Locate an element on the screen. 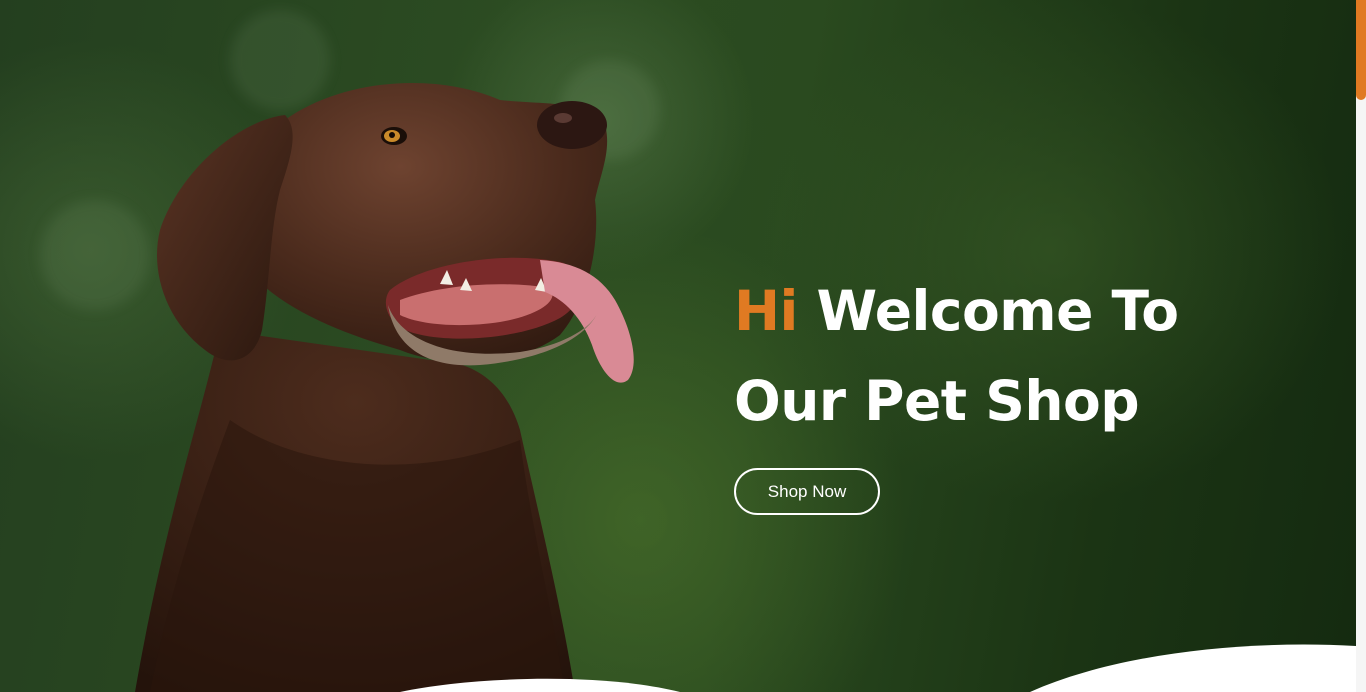  hero-content: Hi Welcome To Our Pet Shop Shop Now is located at coordinates (1014, 390).